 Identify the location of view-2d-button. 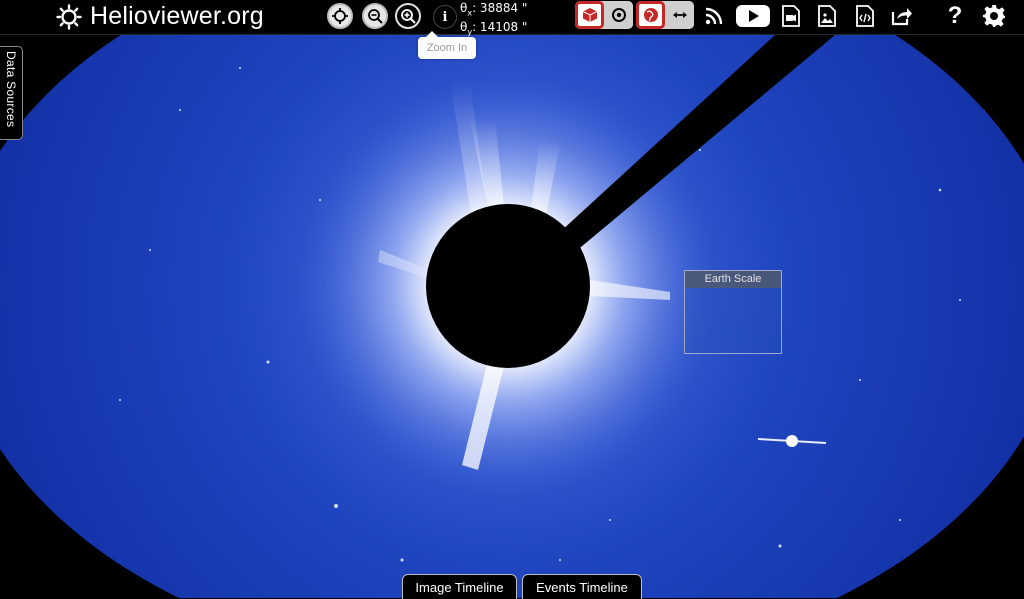
(618, 15).